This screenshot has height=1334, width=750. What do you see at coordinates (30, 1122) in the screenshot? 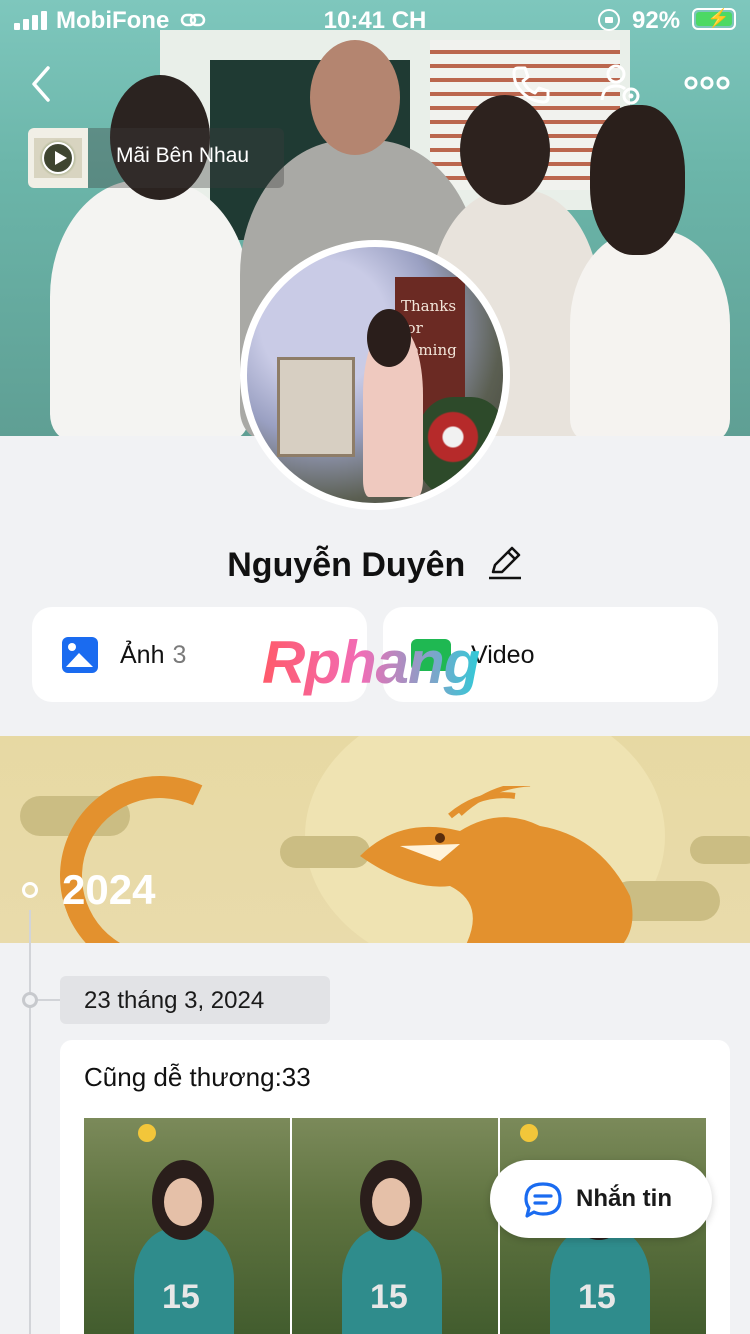
I see `timeline-line` at bounding box center [30, 1122].